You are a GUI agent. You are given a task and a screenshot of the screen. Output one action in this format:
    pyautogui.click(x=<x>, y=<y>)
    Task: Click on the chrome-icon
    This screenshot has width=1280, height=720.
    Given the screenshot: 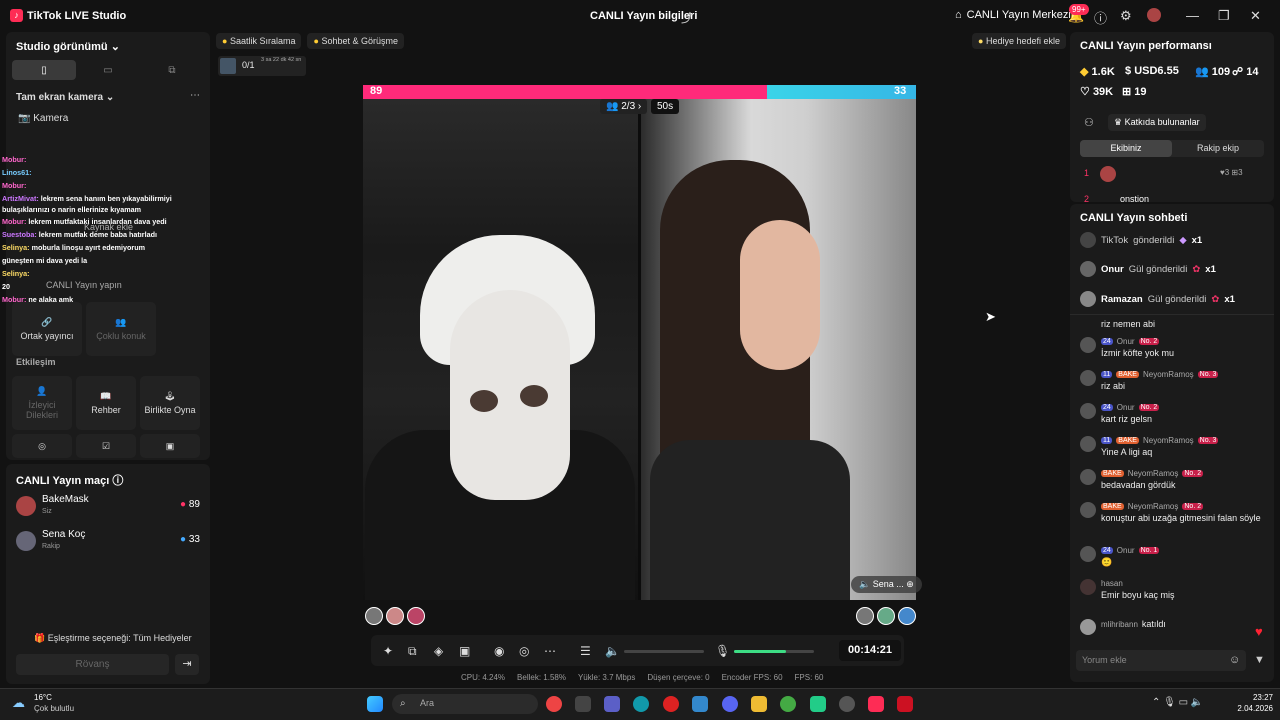 What is the action you would take?
    pyautogui.click(x=554, y=704)
    